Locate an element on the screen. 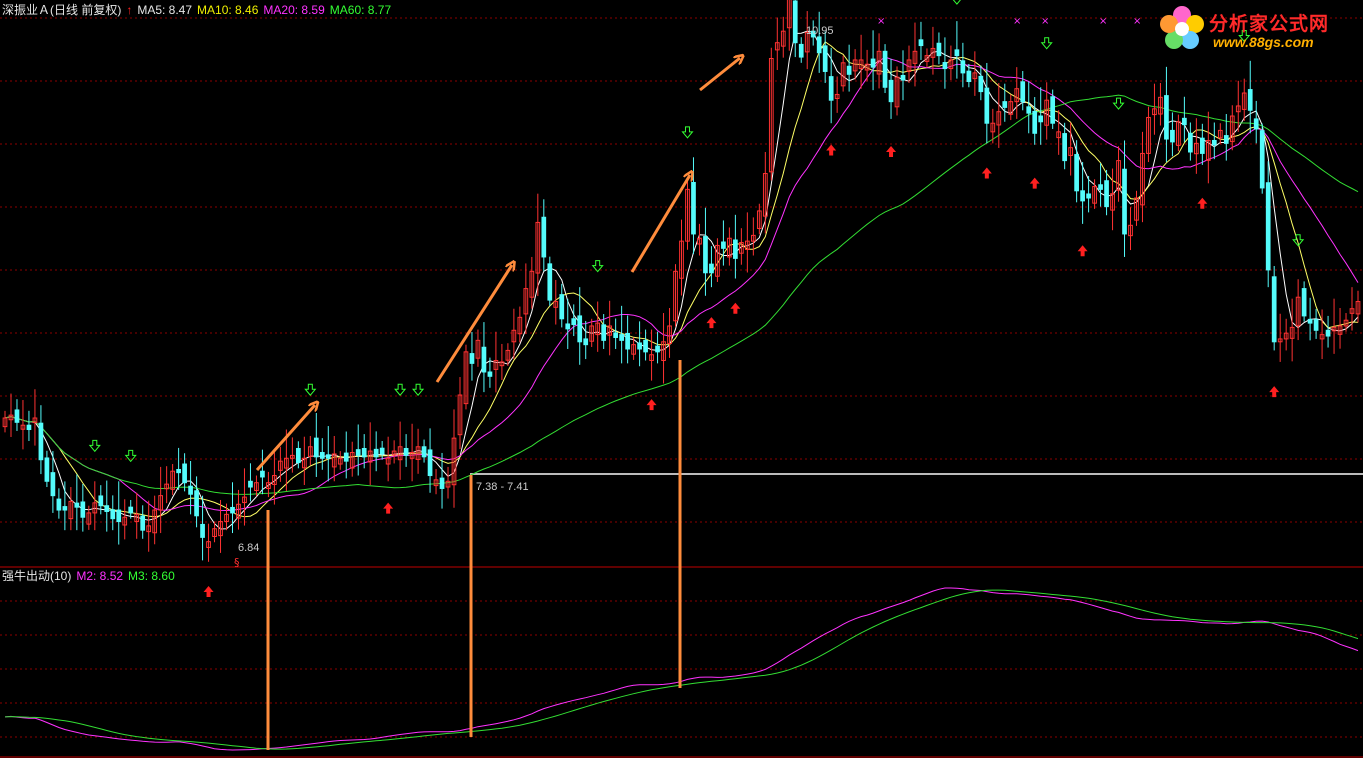 The image size is (1363, 758). m2-value: M2: 8.52 is located at coordinates (100, 576).